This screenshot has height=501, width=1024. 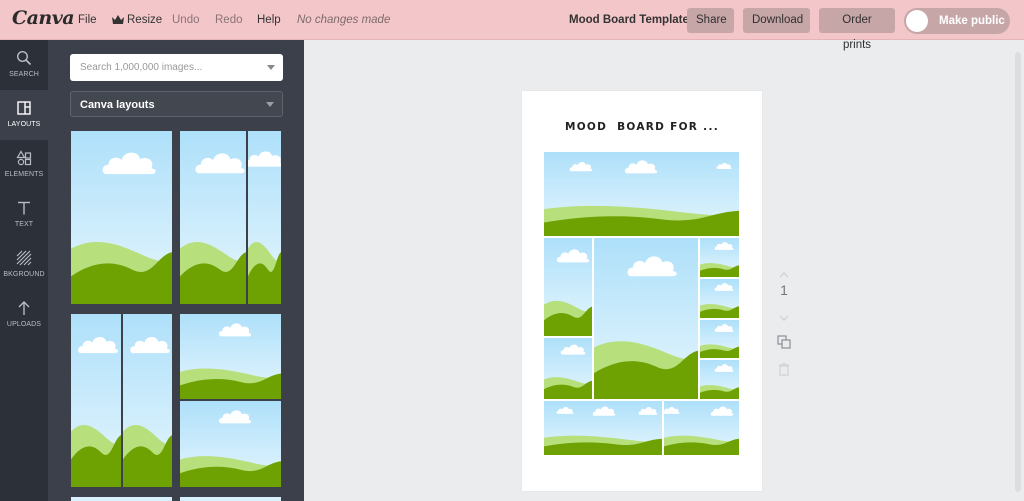 I want to click on layouts-icon, so click(x=24, y=108).